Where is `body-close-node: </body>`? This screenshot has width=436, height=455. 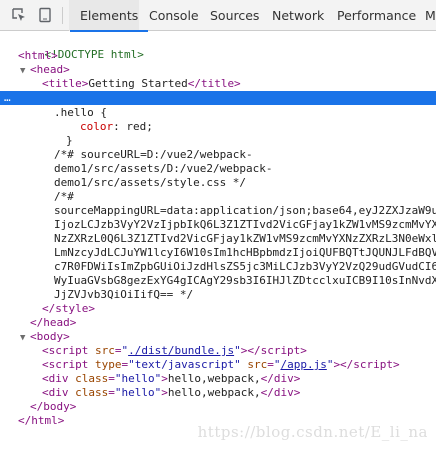 body-close-node: </body> is located at coordinates (218, 407).